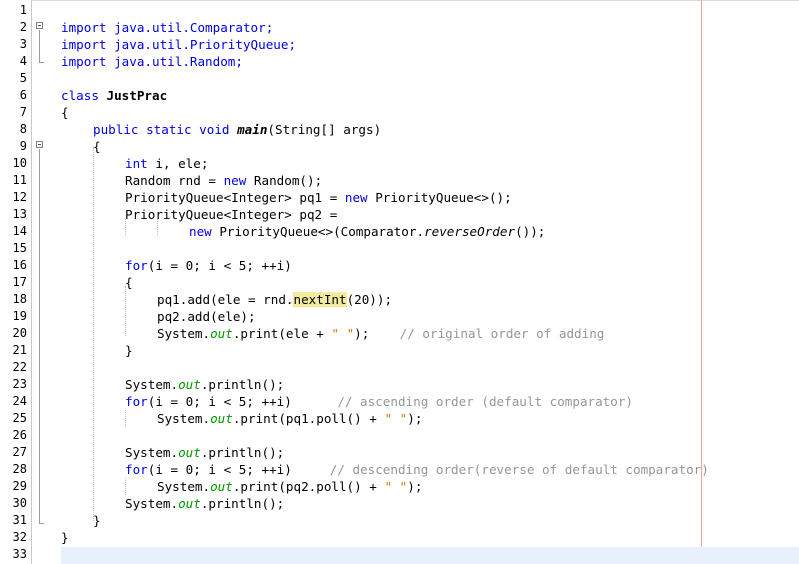  What do you see at coordinates (206, 316) in the screenshot?
I see `code-text: pq2.add(ele);` at bounding box center [206, 316].